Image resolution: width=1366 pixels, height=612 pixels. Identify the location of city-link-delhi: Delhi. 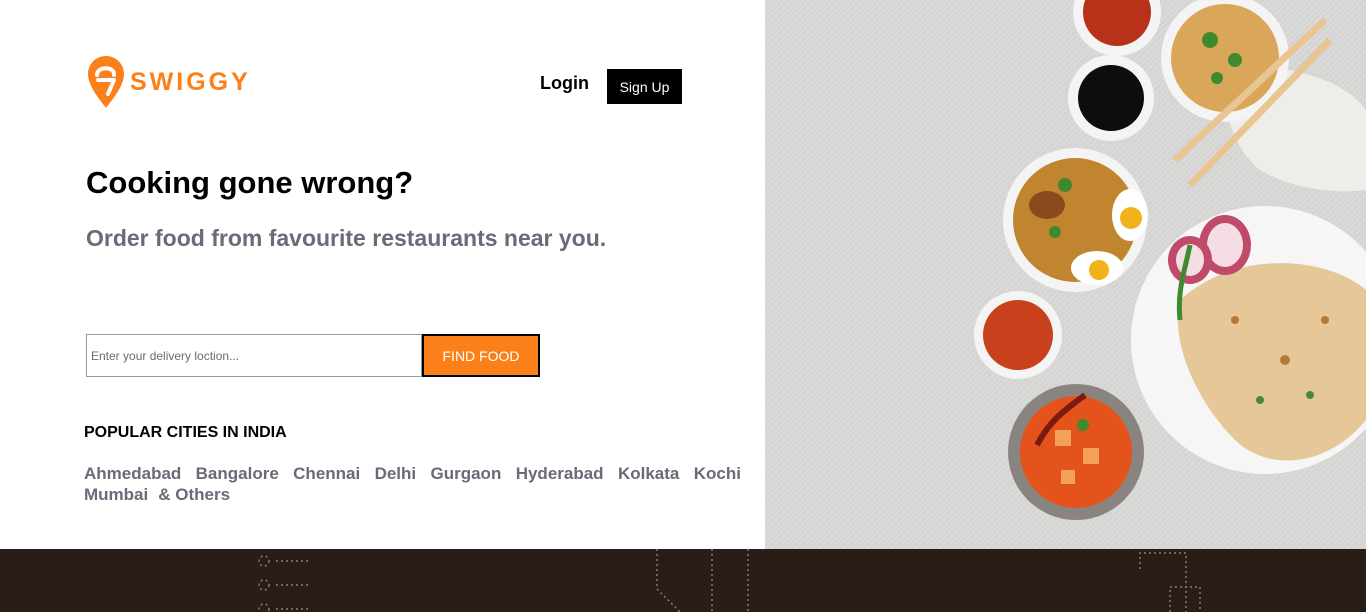
(396, 473).